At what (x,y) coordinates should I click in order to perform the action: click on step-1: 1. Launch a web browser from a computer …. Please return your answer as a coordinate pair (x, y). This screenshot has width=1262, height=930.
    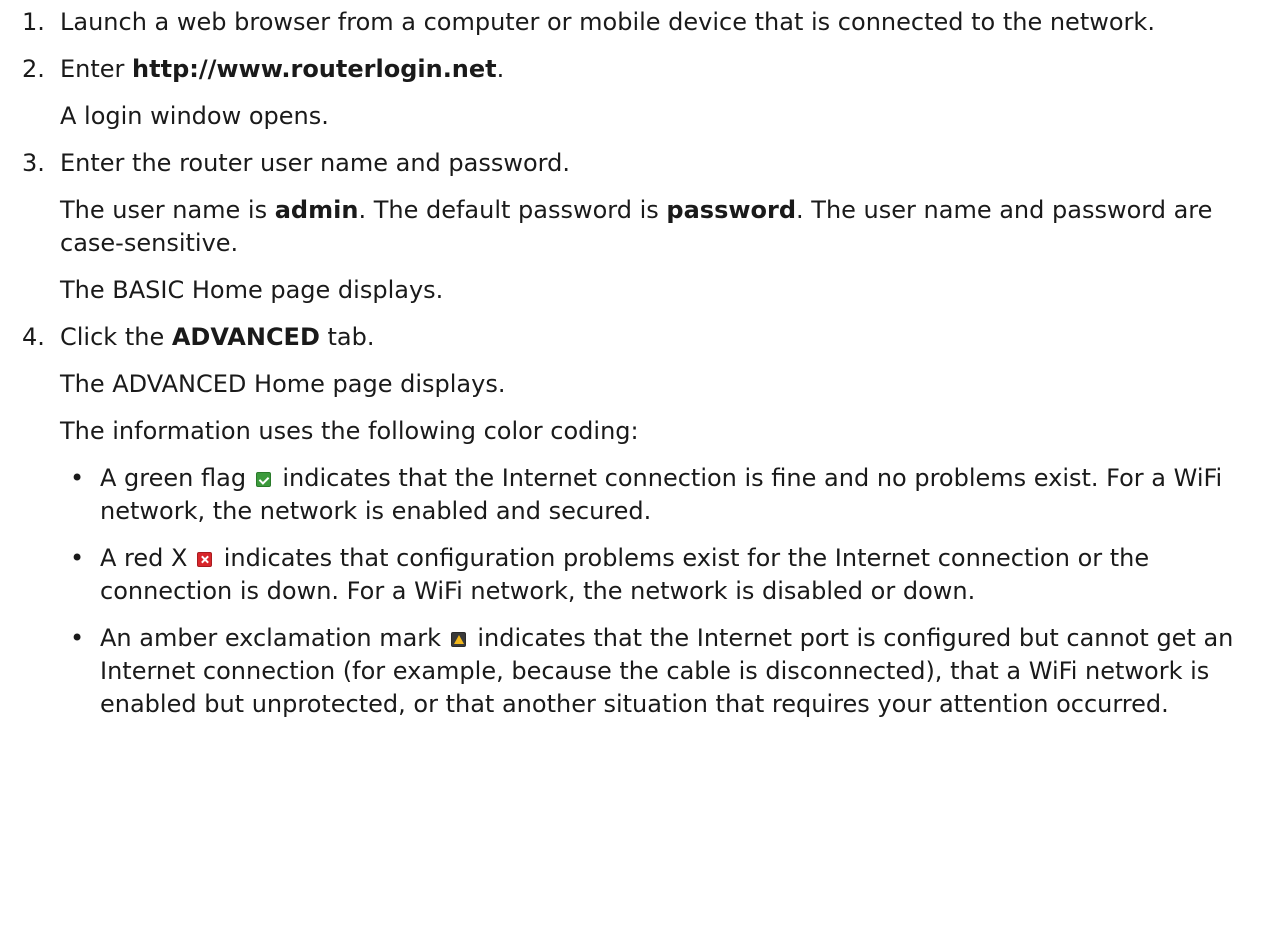
    Looking at the image, I should click on (620, 22).